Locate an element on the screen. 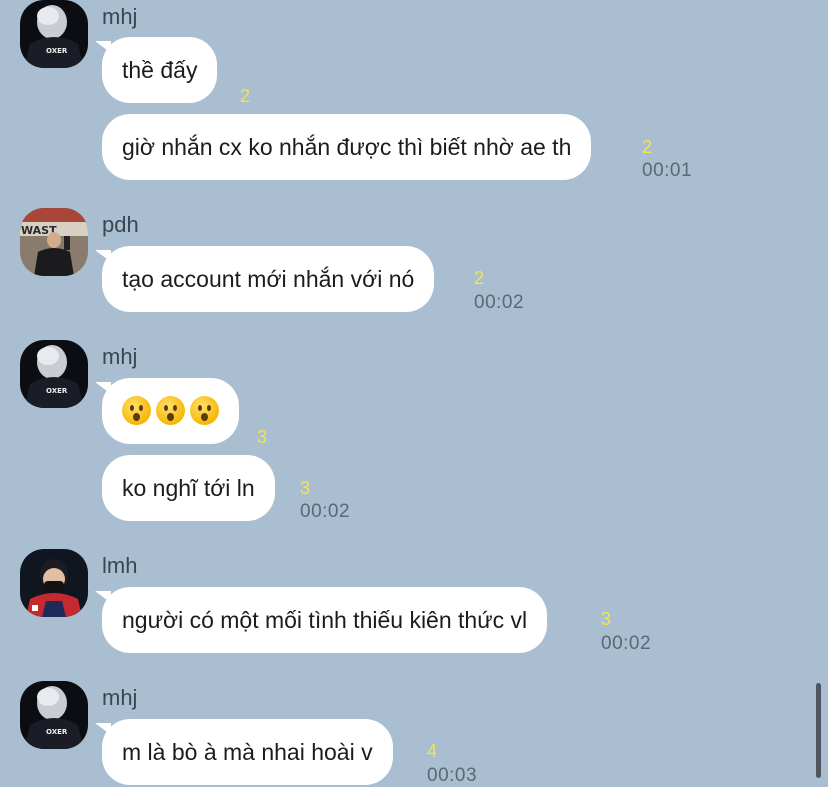 Image resolution: width=828 pixels, height=787 pixels. avatar-pdh-image: WAST is located at coordinates (54, 242).